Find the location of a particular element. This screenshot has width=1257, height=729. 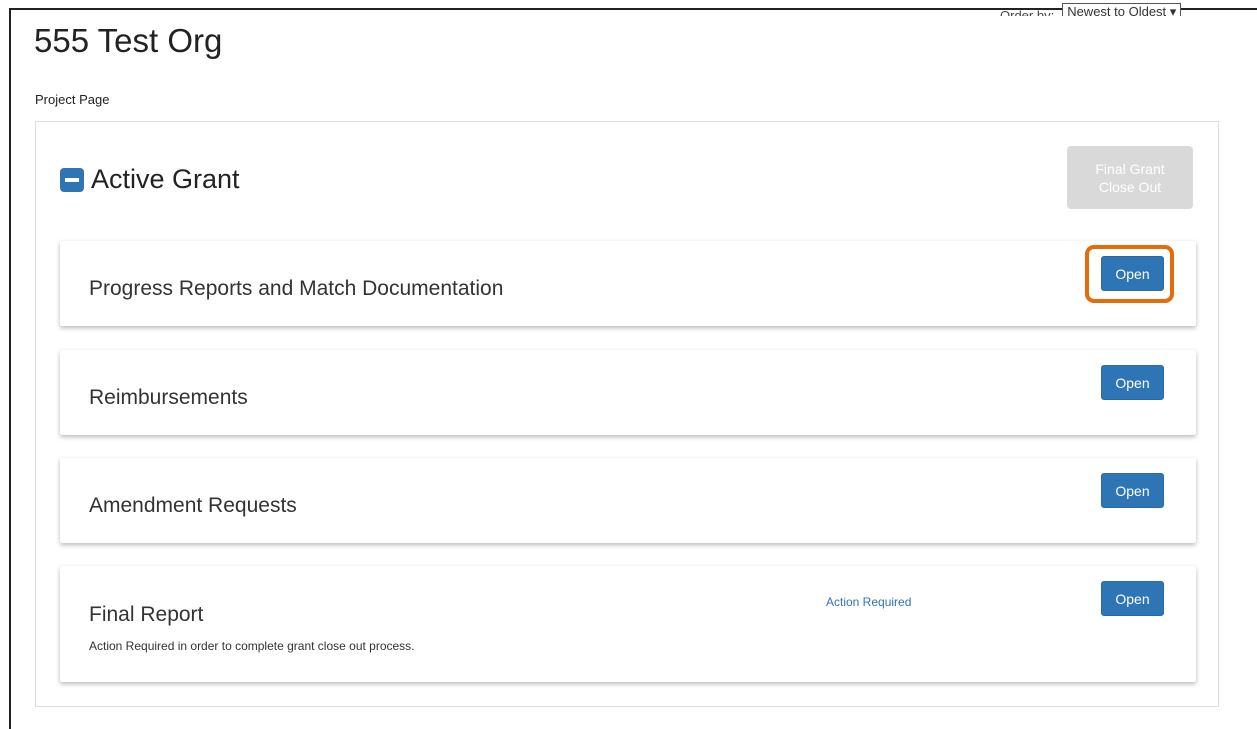

card-title: Progress Reports and Match Documentation is located at coordinates (296, 288).